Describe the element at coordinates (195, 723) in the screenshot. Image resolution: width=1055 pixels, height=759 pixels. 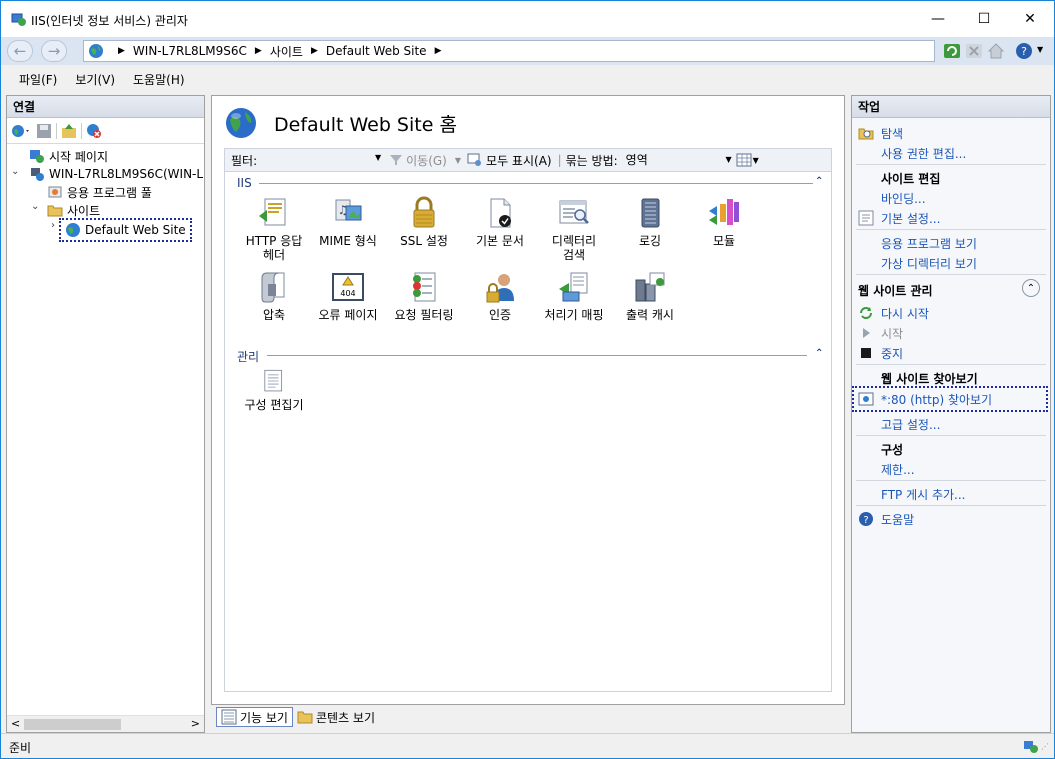
I see `scroll-right-icon: >` at that location.